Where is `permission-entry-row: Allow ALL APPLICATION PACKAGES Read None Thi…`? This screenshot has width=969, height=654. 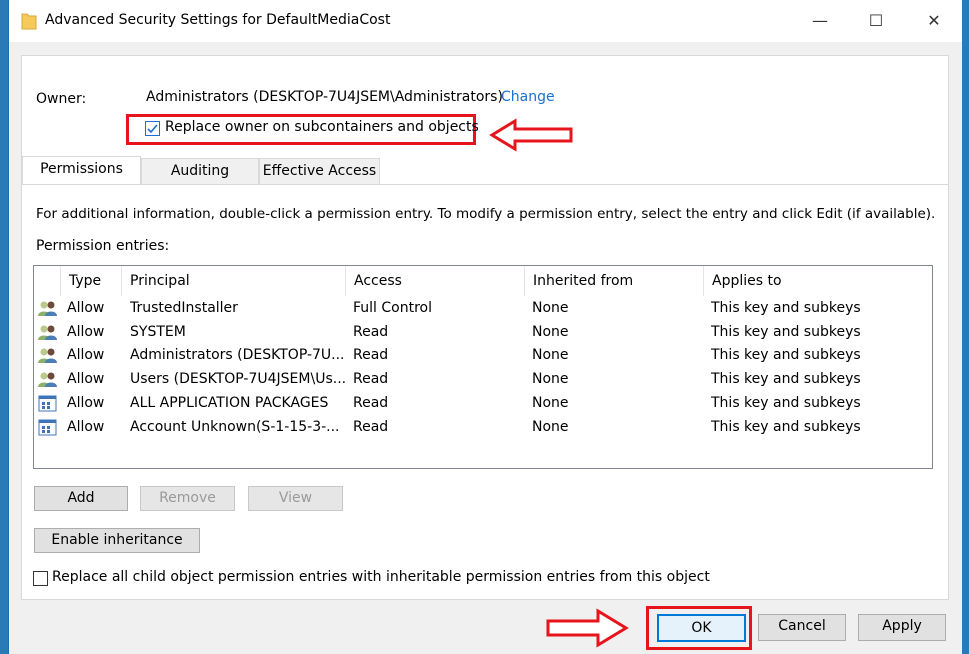
permission-entry-row: Allow ALL APPLICATION PACKAGES Read None Thi… is located at coordinates (483, 403).